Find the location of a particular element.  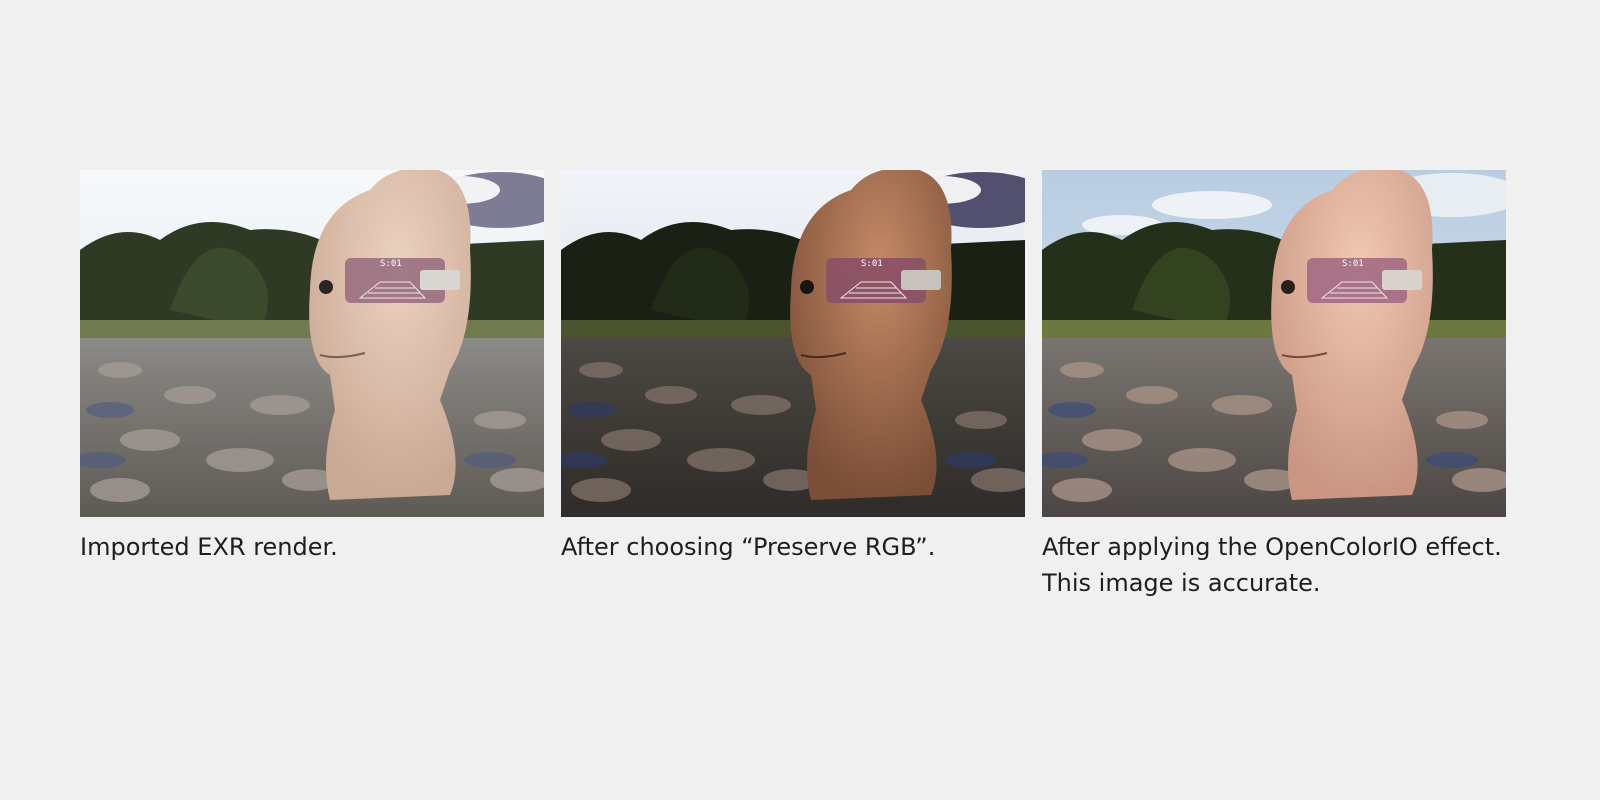

render-image-preserve-rgb: S:01 is located at coordinates (793, 343).